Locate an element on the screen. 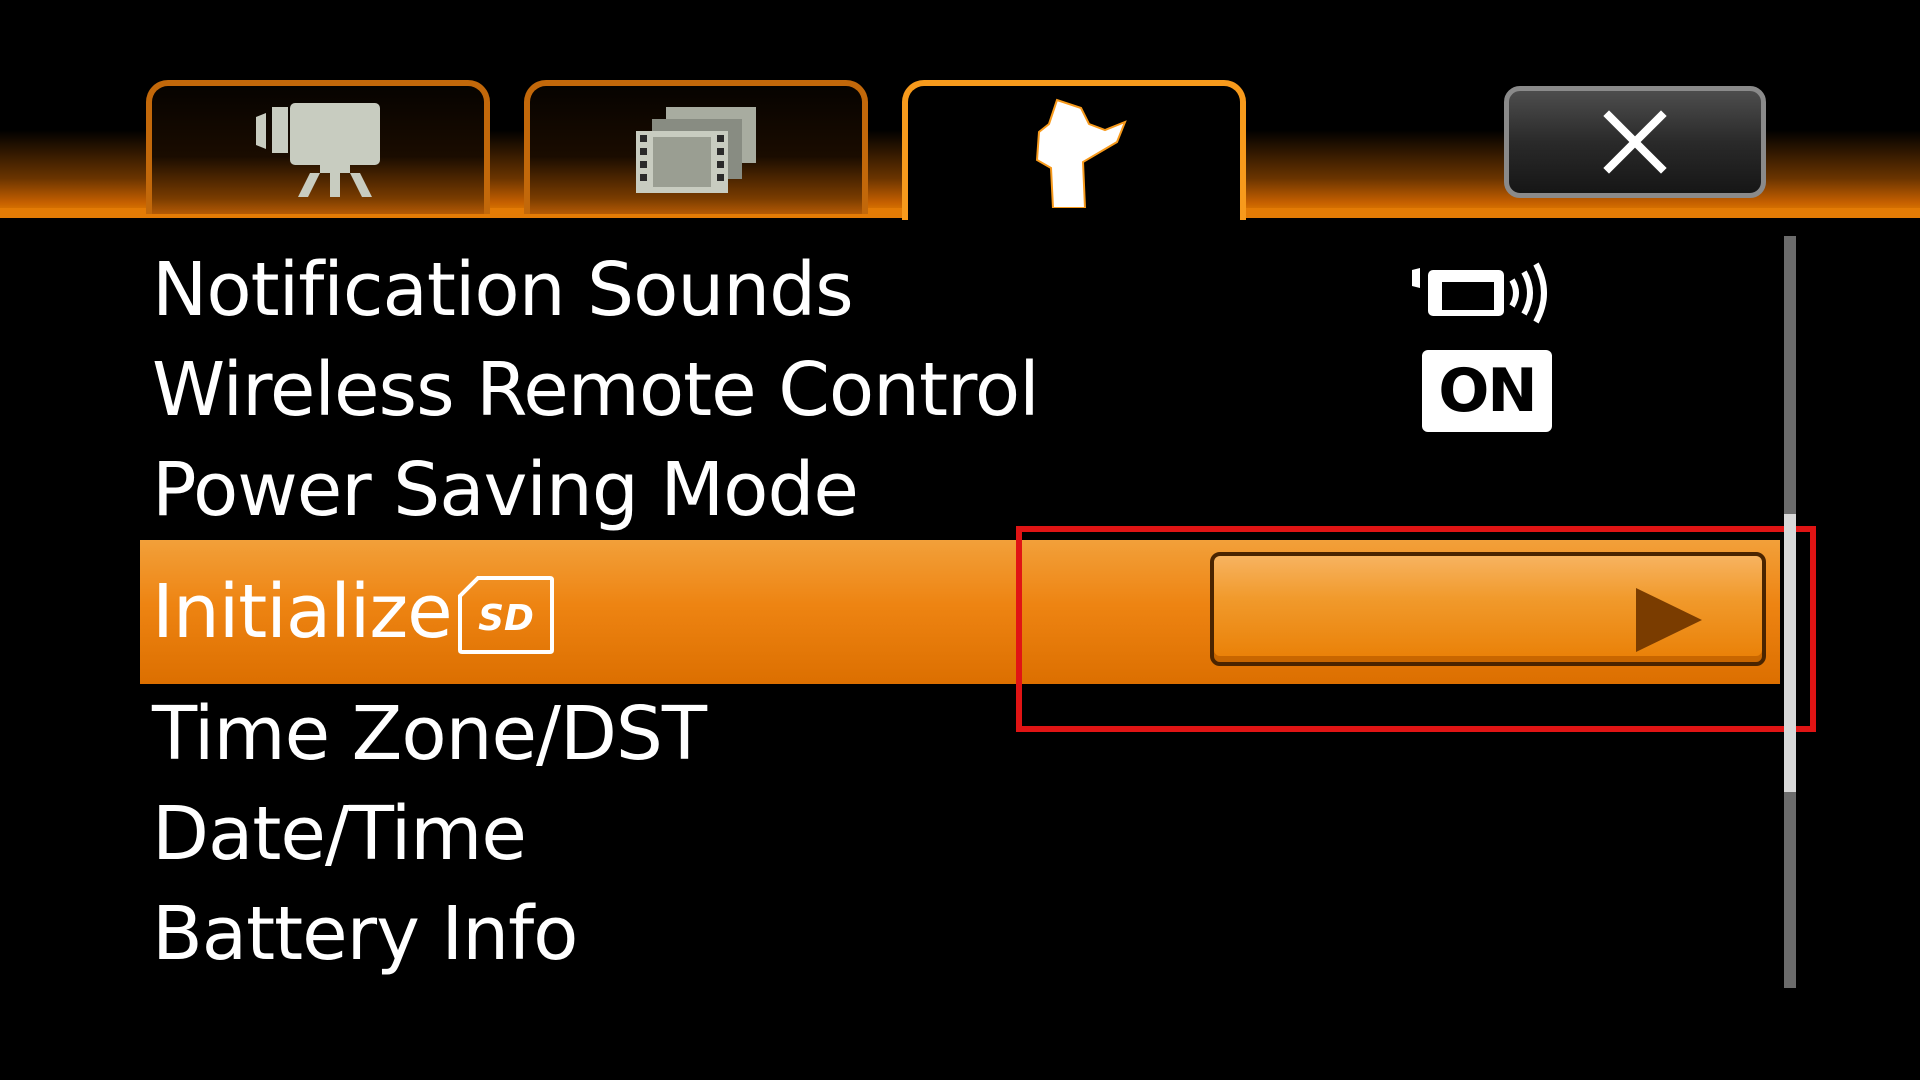 This screenshot has height=1080, width=1920. menu-item-label: Battery Info is located at coordinates (365, 934).